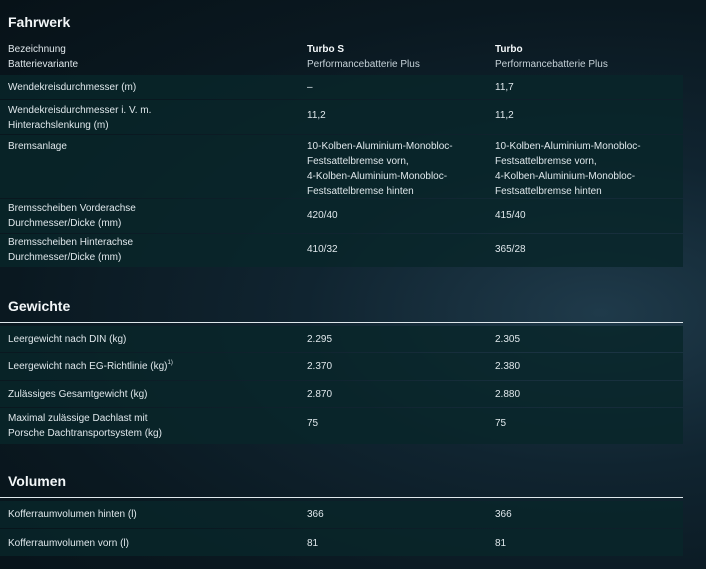 The width and height of the screenshot is (706, 569). Describe the element at coordinates (551, 57) in the screenshot. I see `header-col-turbo: Turbo Performancebatterie Plus` at that location.